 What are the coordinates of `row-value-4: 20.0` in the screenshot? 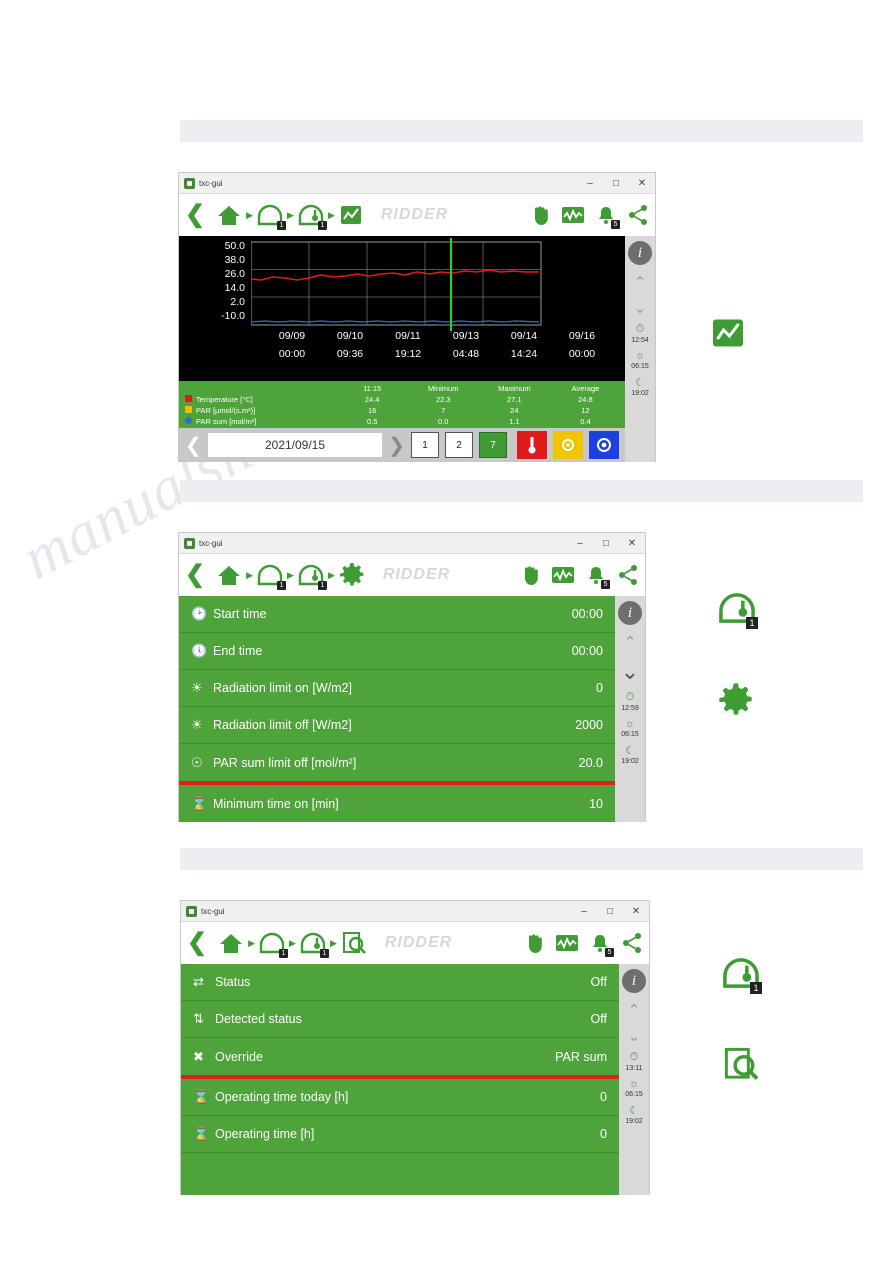 It's located at (591, 763).